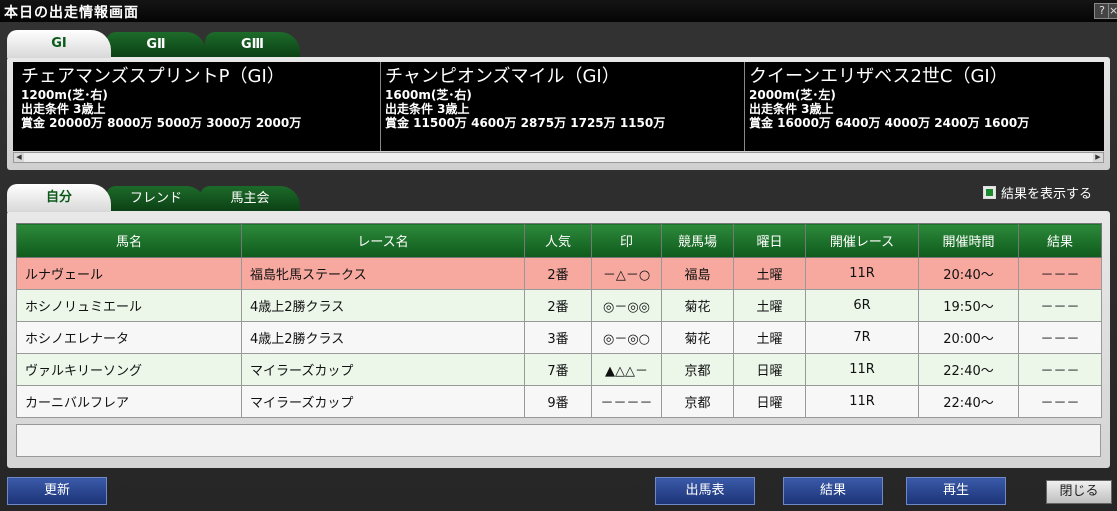  Describe the element at coordinates (64, 95) in the screenshot. I see `race-distance: 1200m(芝･右)` at that location.